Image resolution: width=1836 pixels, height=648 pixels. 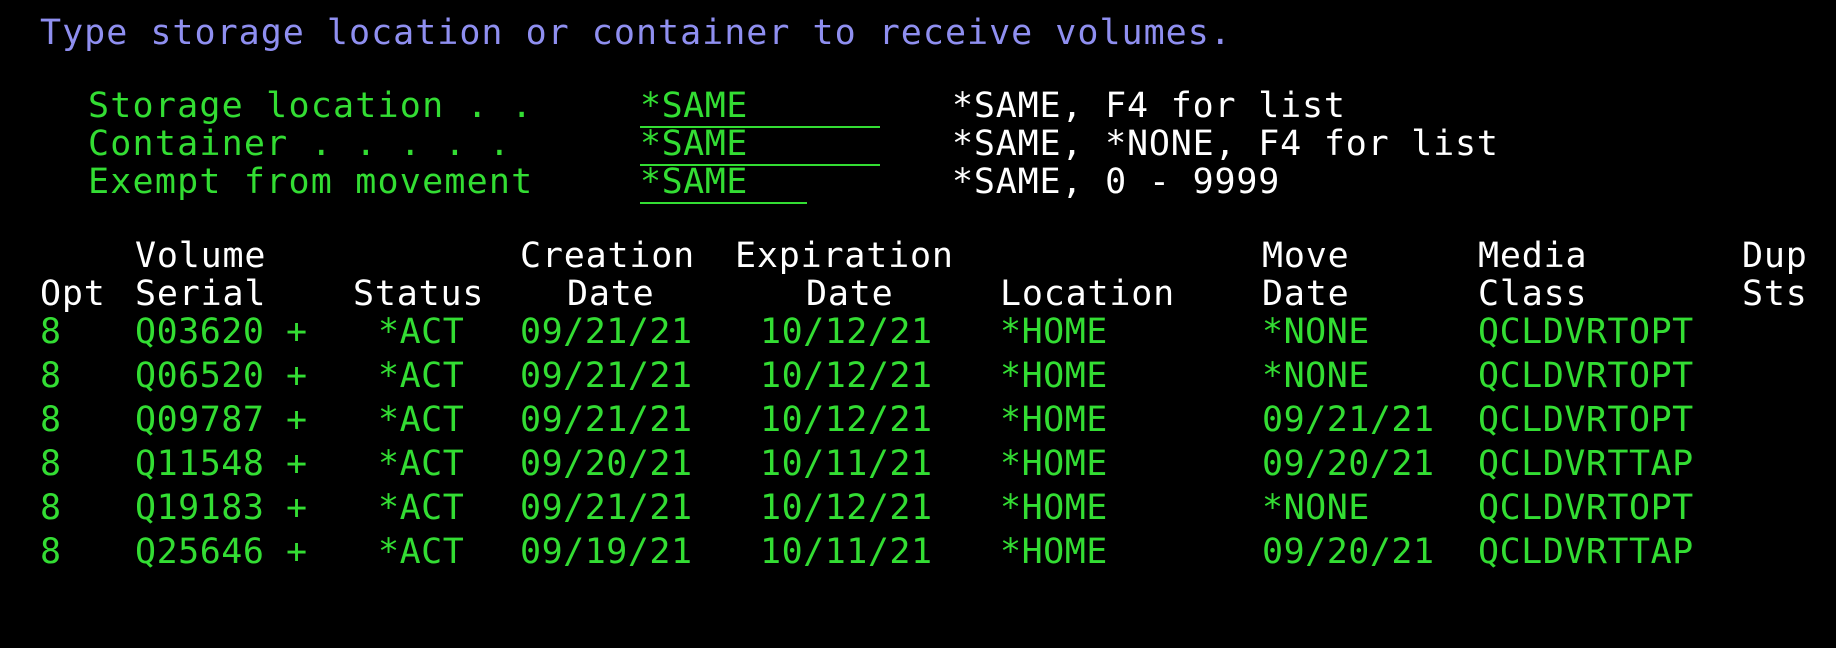 I want to click on exempt-hint: *SAME, 0 - 9999, so click(x=1116, y=182).